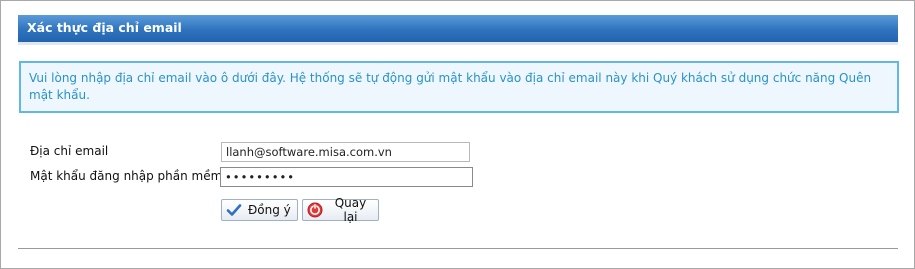  I want to click on section-title-bar: Xác thực địa chỉ email, so click(458, 30).